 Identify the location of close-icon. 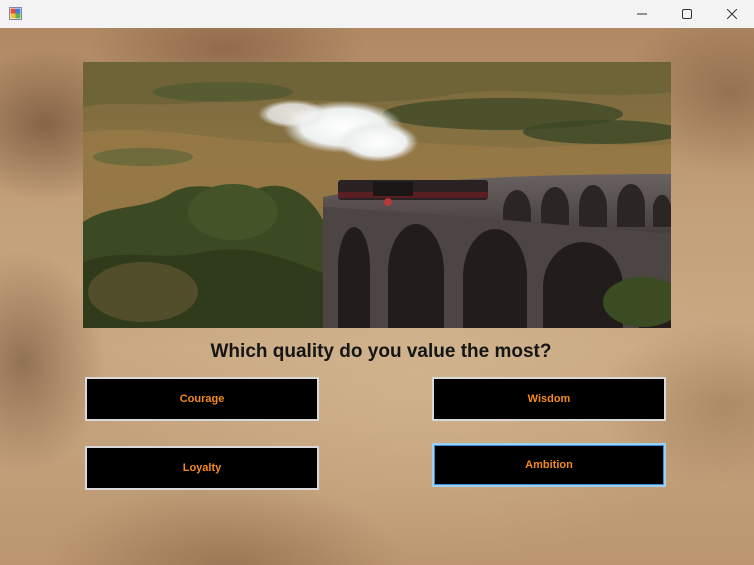
(732, 14).